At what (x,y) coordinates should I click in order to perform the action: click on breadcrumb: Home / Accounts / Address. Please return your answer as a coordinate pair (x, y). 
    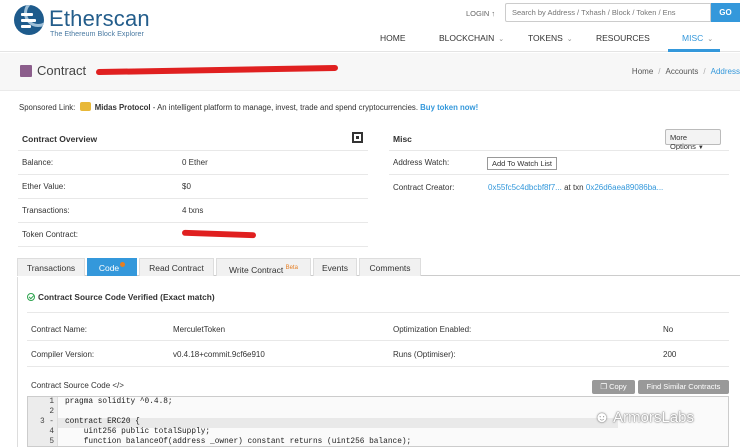
    Looking at the image, I should click on (685, 71).